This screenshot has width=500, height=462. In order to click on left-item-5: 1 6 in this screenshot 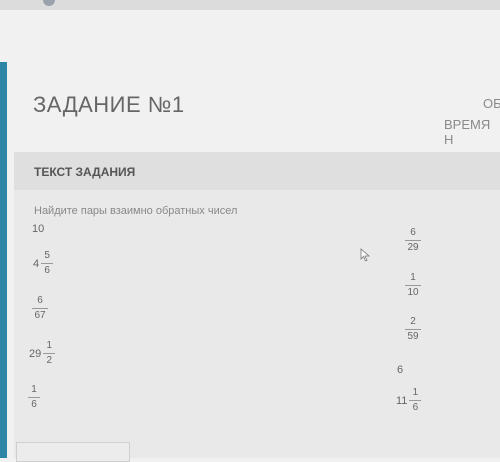, I will do `click(34, 397)`.